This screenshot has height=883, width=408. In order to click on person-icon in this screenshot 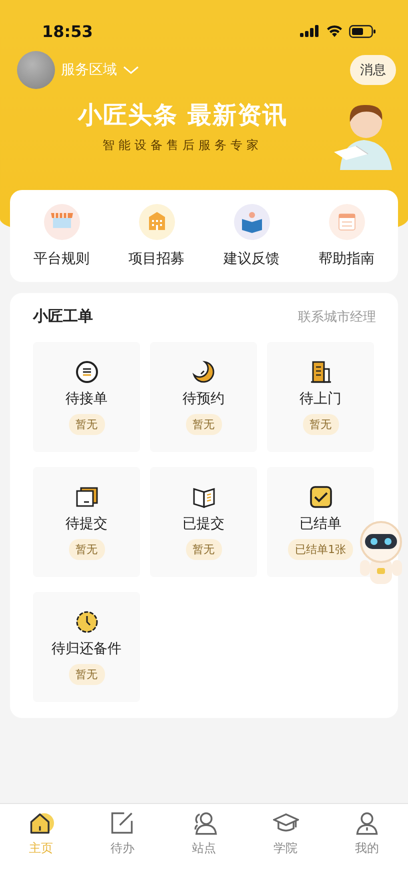, I will do `click(367, 823)`.